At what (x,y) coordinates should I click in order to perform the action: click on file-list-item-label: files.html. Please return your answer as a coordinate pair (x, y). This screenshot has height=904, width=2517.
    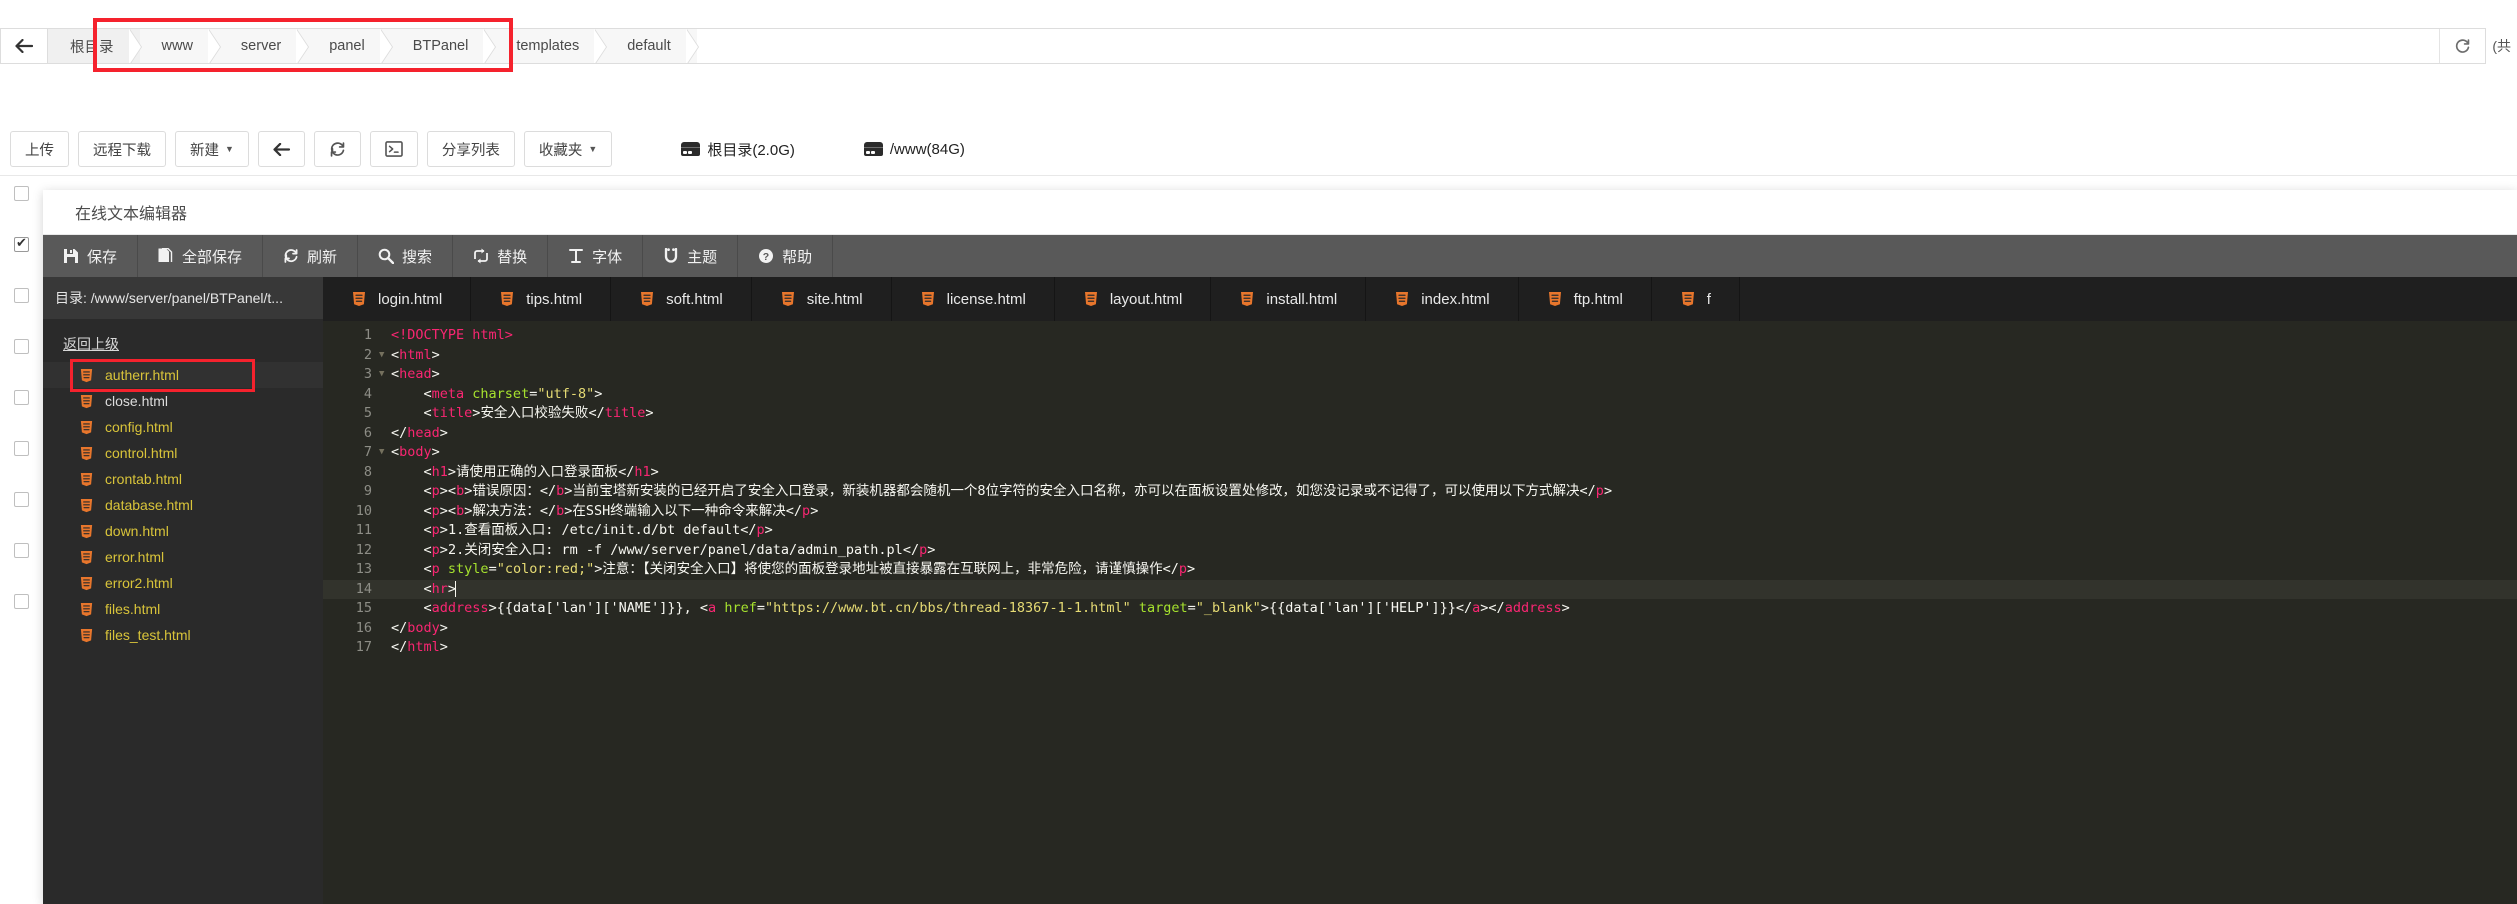
    Looking at the image, I should click on (133, 609).